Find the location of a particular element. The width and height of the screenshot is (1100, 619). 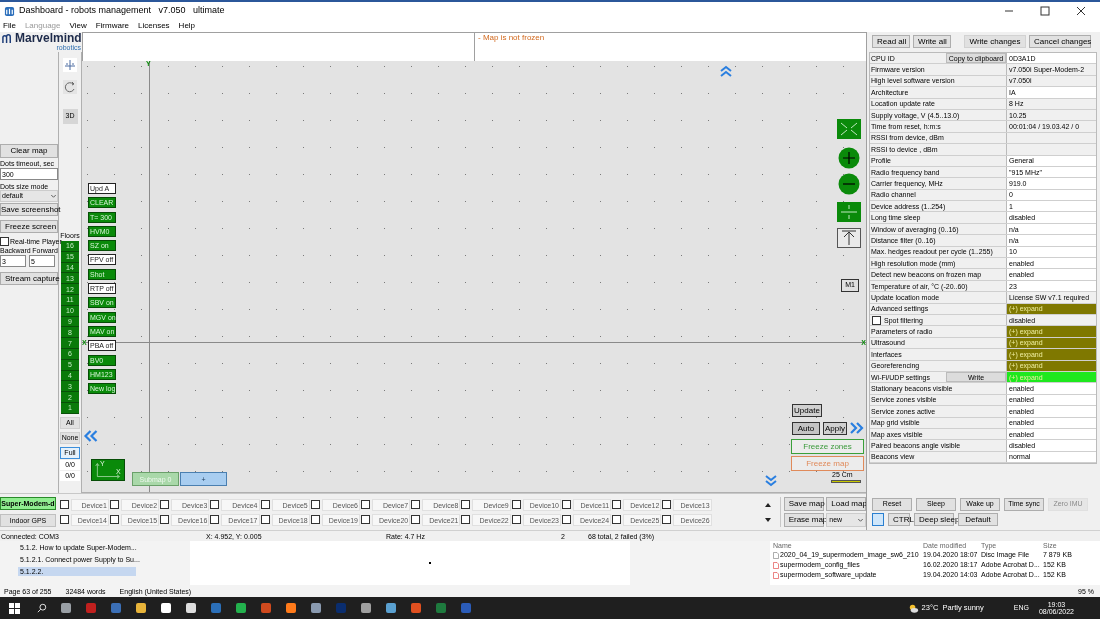

menu-item: File is located at coordinates (9, 26).